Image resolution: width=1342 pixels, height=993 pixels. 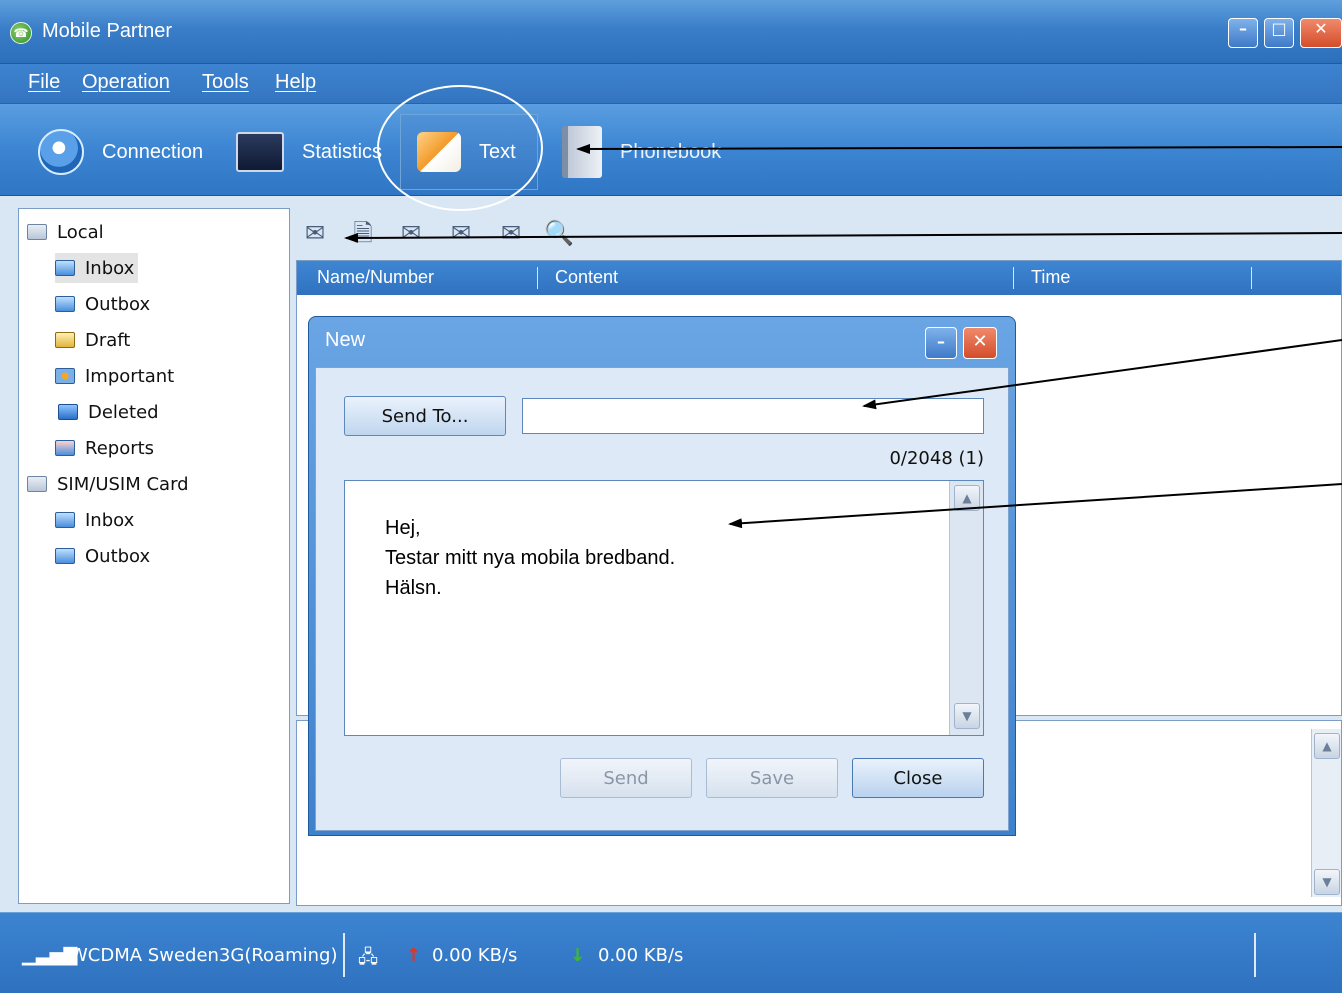 What do you see at coordinates (225, 82) in the screenshot?
I see `menu-tools: Tools` at bounding box center [225, 82].